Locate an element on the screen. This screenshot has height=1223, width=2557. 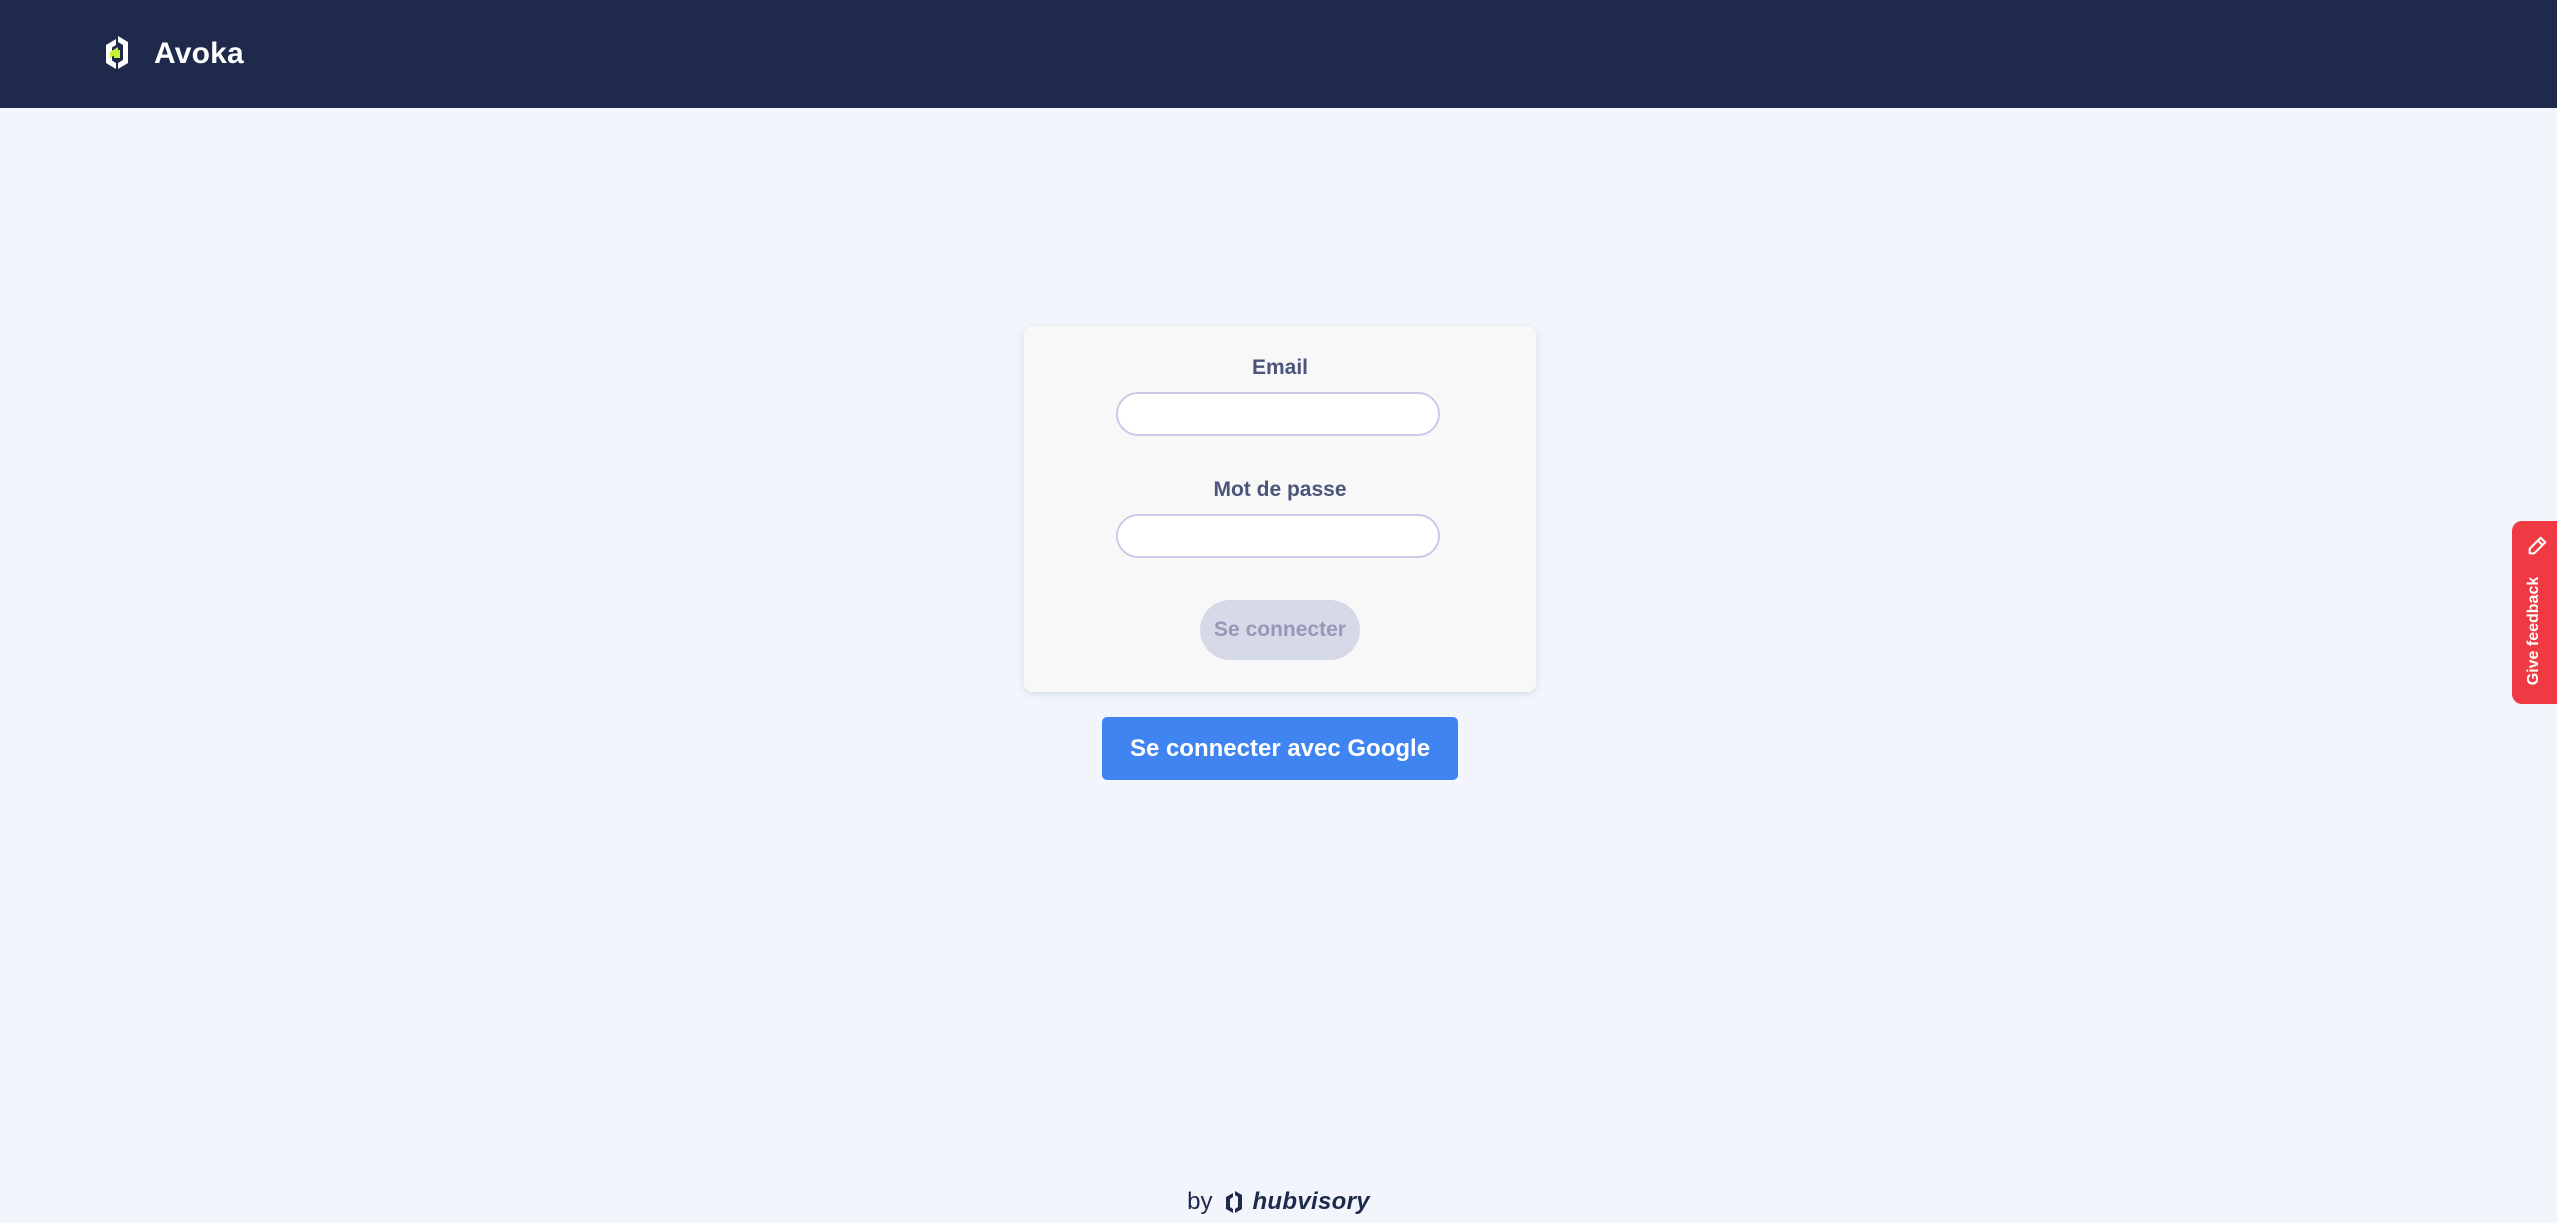
hubvisory-logo-icon is located at coordinates (1234, 1202).